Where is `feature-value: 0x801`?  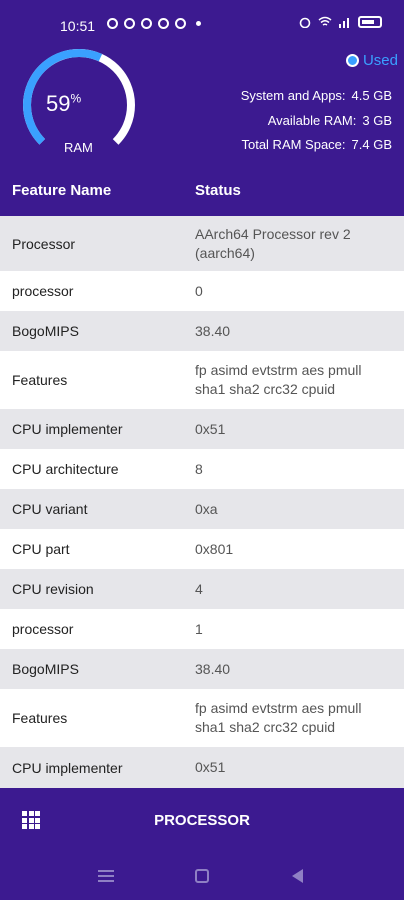 feature-value: 0x801 is located at coordinates (214, 548).